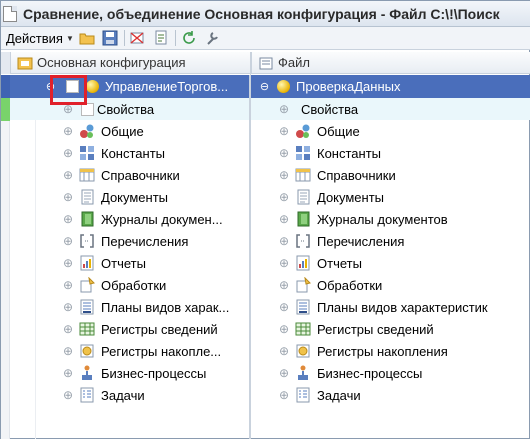 The image size is (530, 439). I want to click on tree-item-label: Перечисления, so click(361, 241).